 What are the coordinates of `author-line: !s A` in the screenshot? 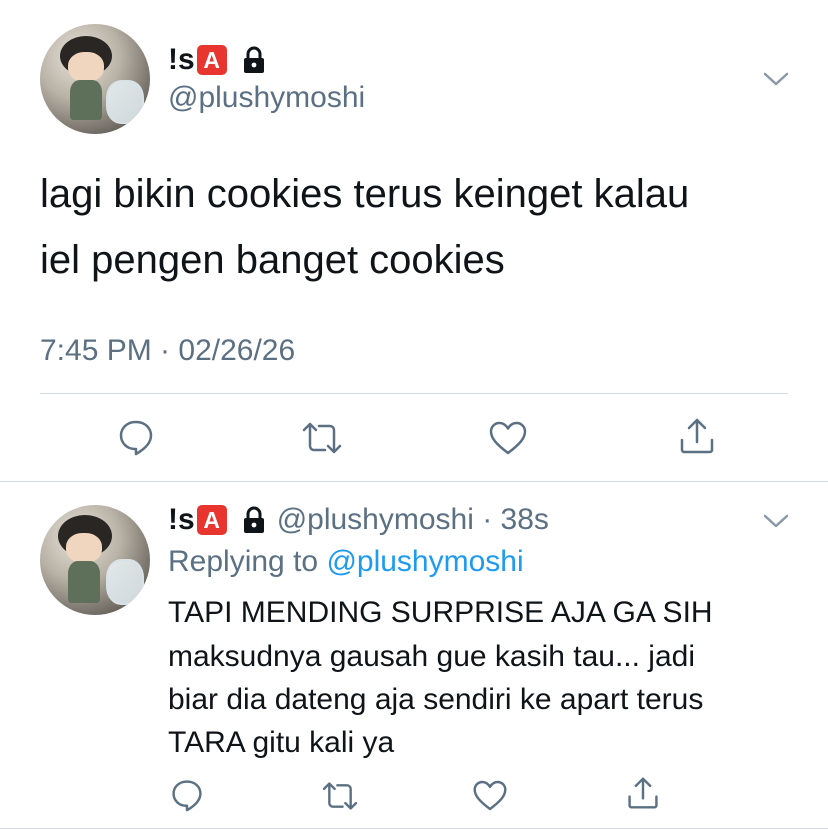 It's located at (217, 60).